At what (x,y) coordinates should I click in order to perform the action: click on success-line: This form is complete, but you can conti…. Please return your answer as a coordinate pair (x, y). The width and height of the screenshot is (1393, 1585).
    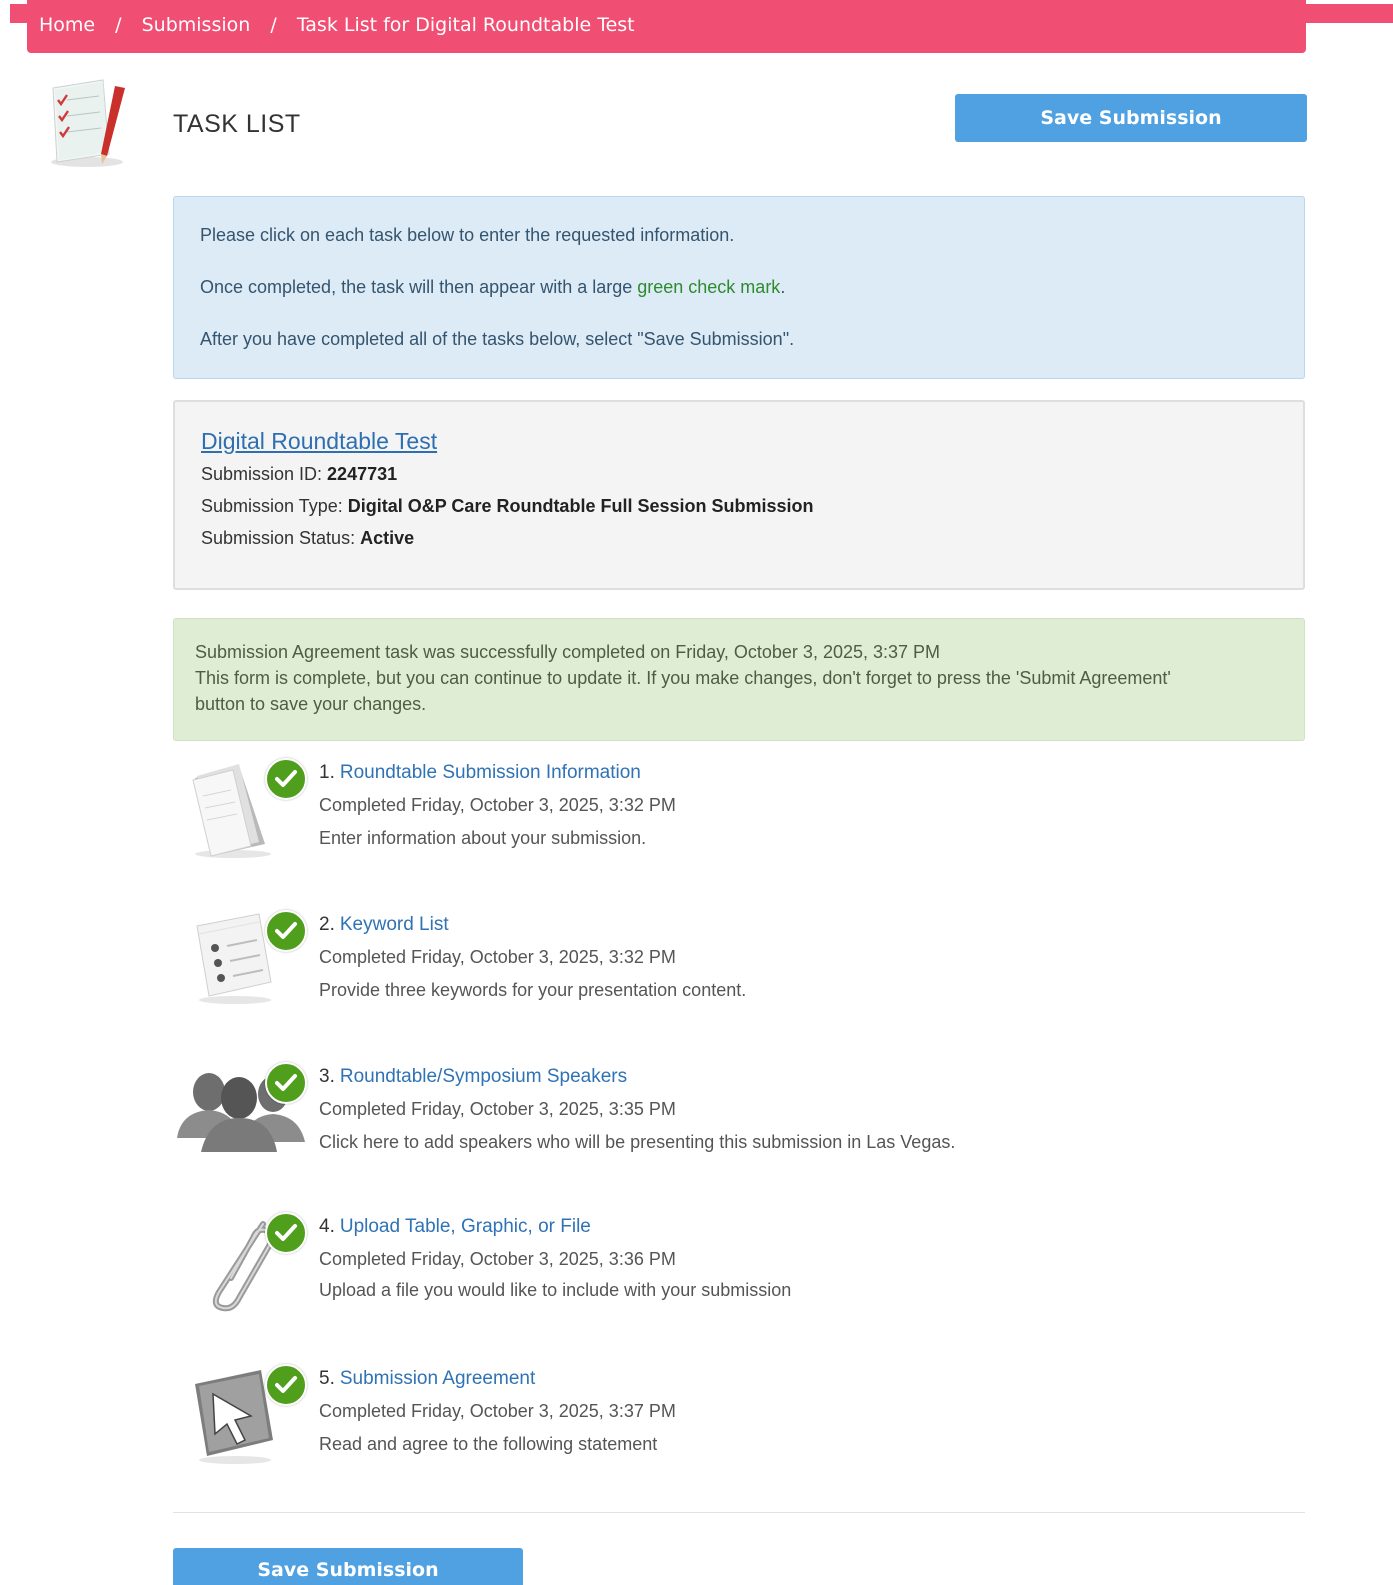
    Looking at the image, I should click on (683, 678).